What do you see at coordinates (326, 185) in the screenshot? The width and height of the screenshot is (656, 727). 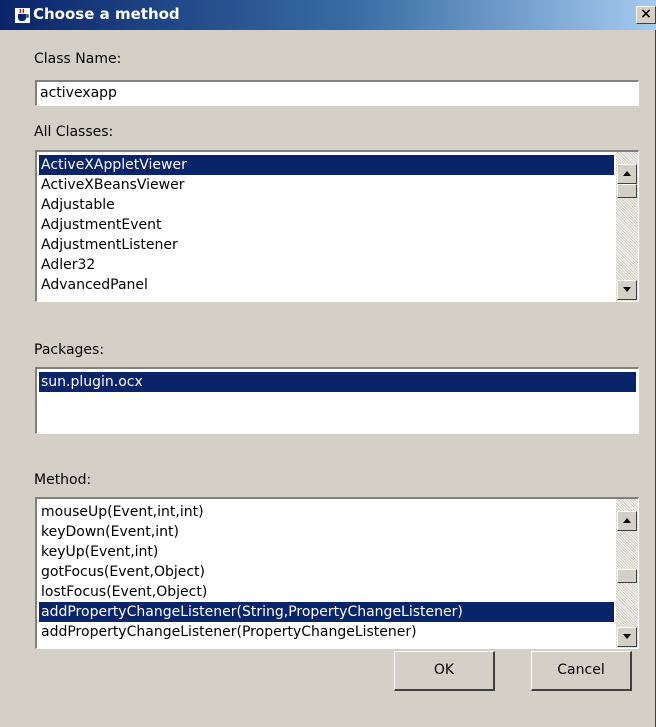 I see `class-list-item: ActiveXBeansViewer` at bounding box center [326, 185].